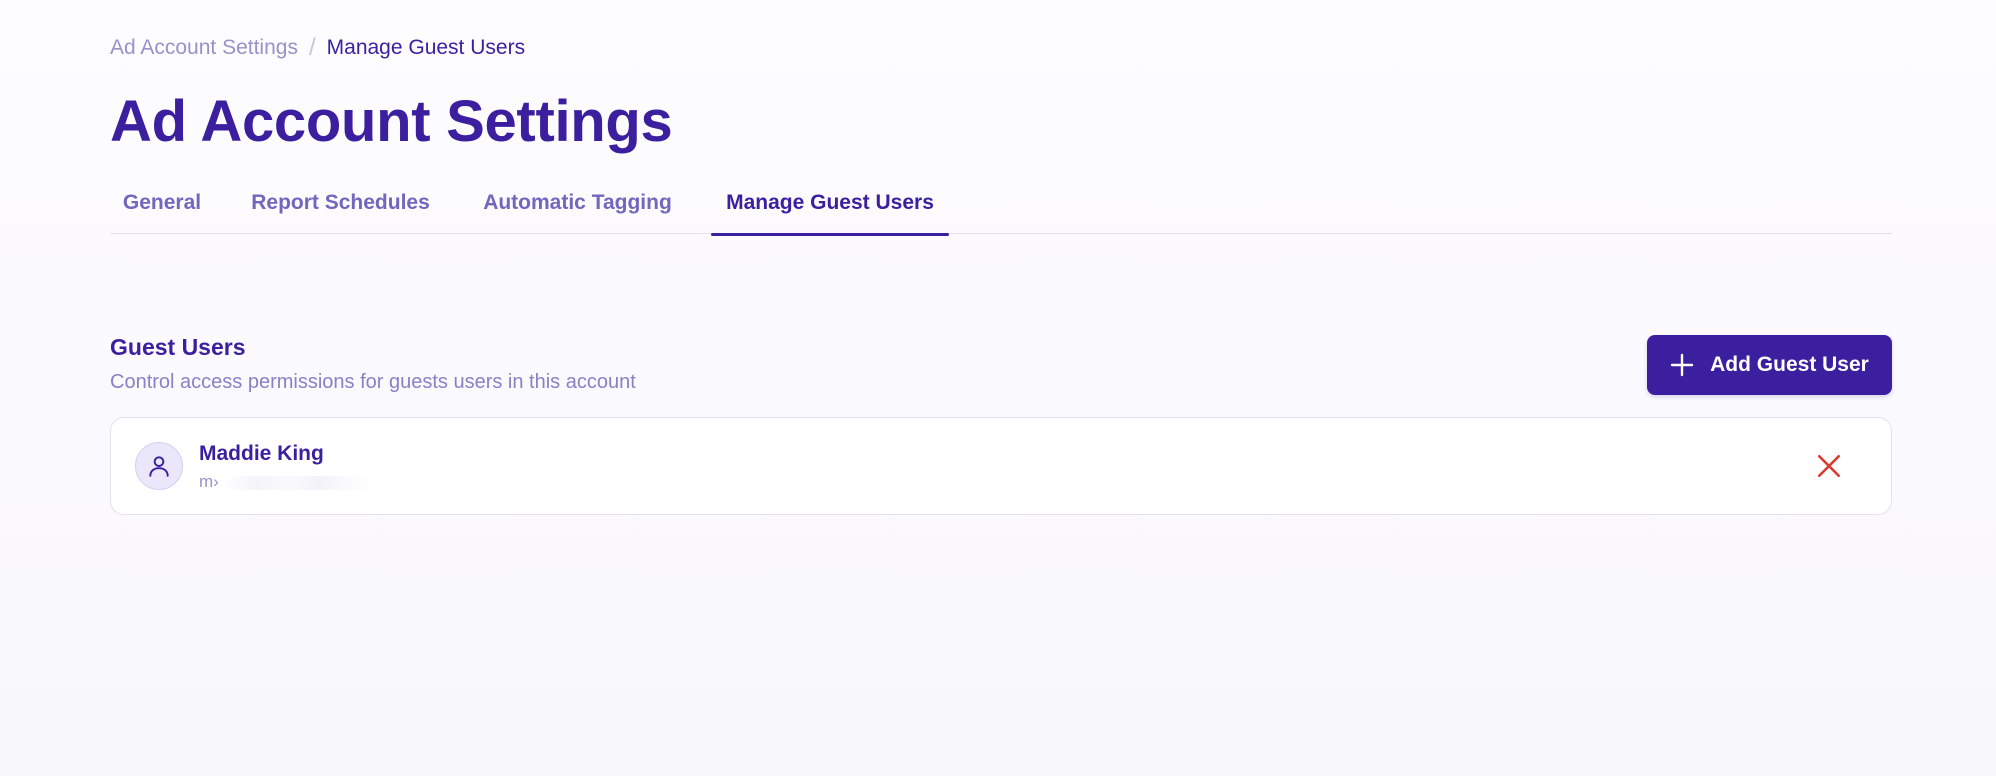  Describe the element at coordinates (1682, 365) in the screenshot. I see `plus-icon` at that location.